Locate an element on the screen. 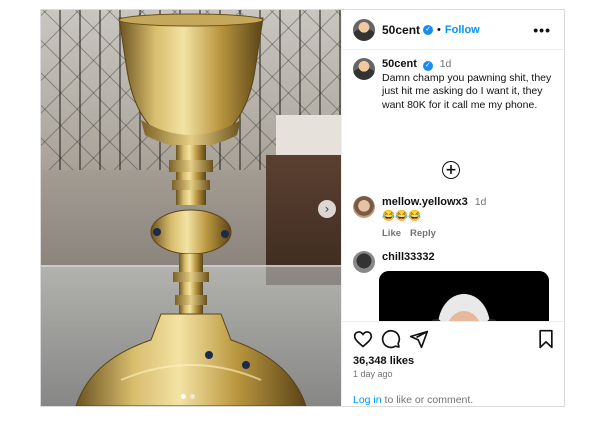  carousel-dot is located at coordinates (192, 396).